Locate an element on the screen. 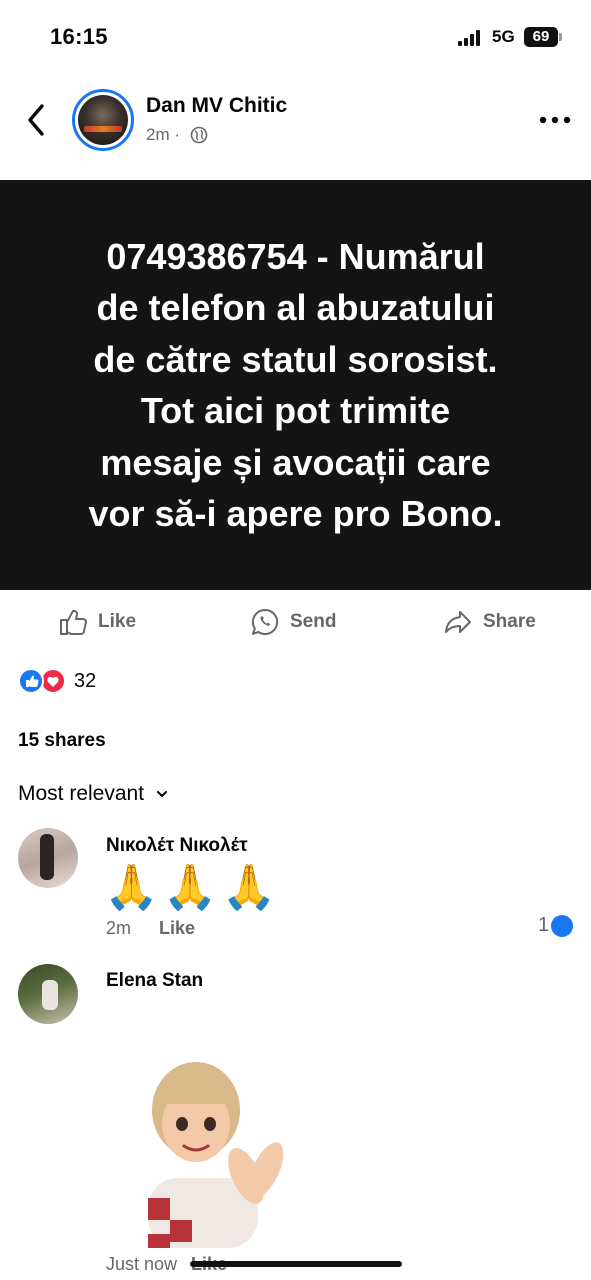  home-indicator is located at coordinates (296, 1264).